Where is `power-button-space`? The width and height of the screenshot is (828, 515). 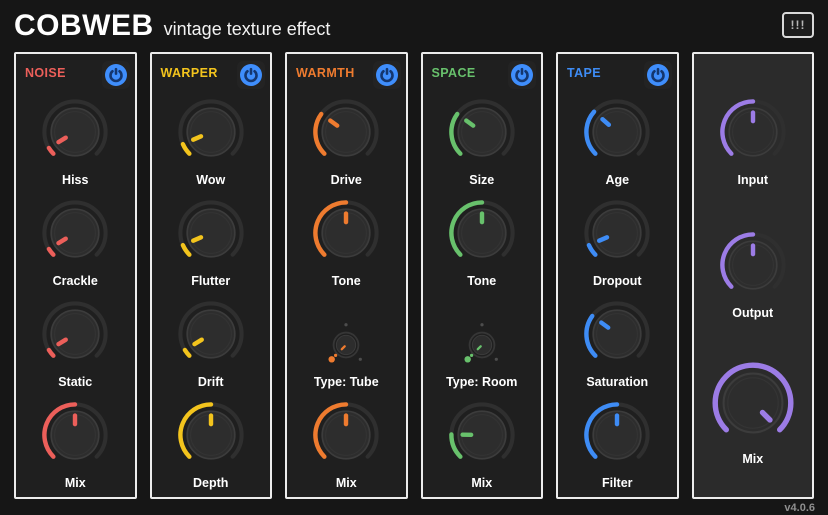 power-button-space is located at coordinates (522, 75).